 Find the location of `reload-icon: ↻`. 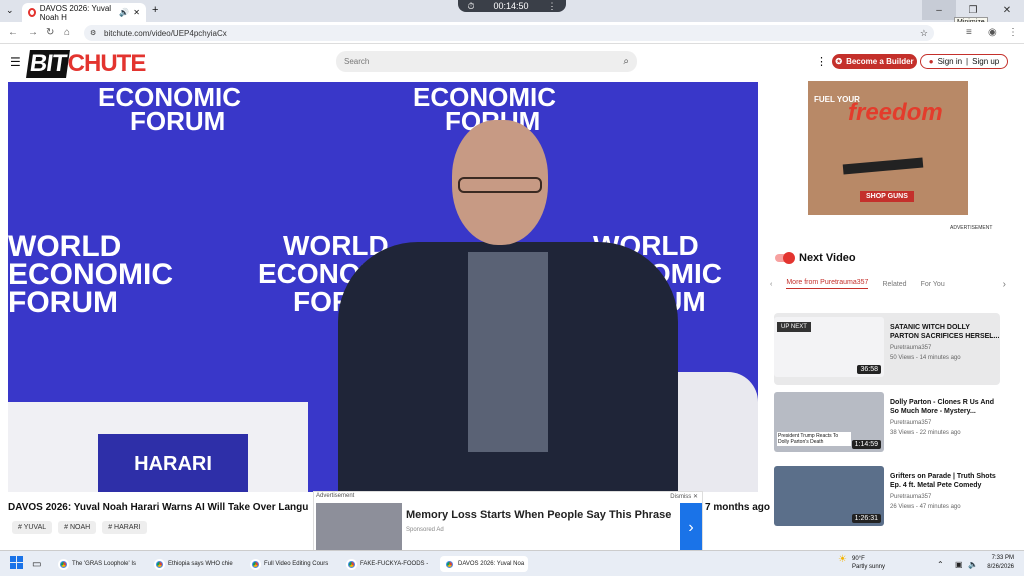

reload-icon: ↻ is located at coordinates (50, 32).